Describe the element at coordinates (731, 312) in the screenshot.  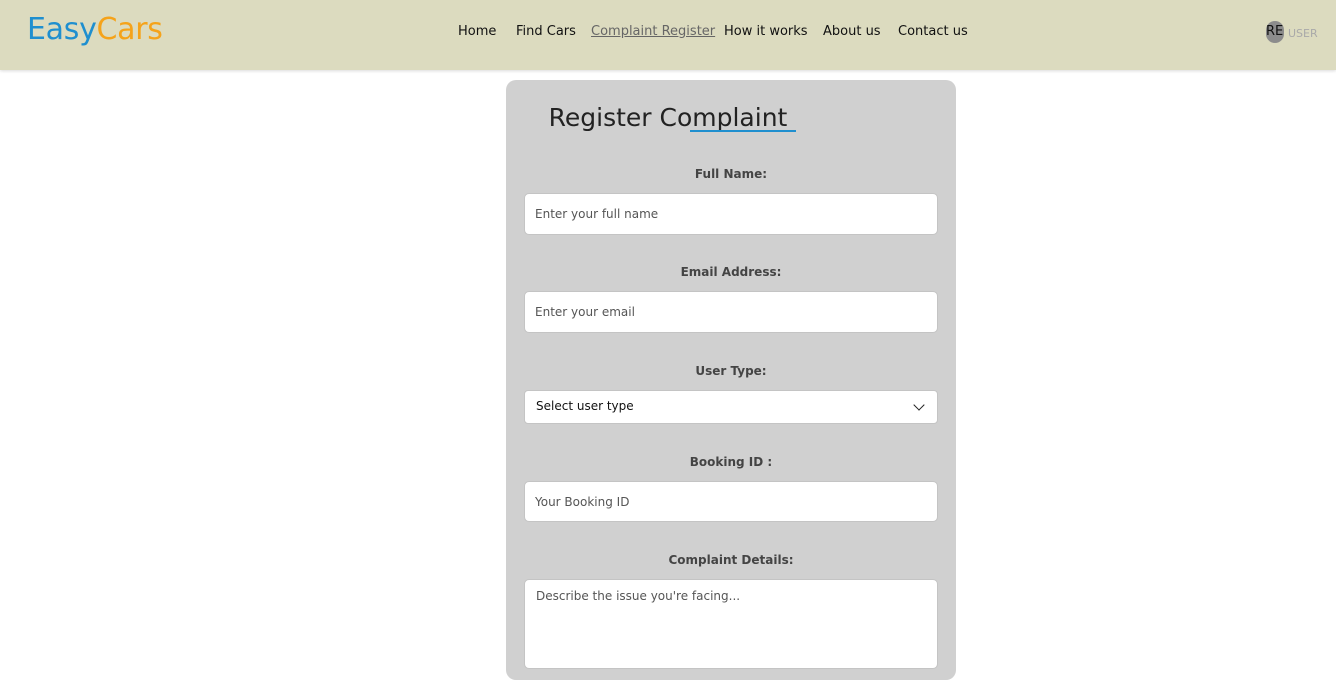
I see `email-input: Enter your email` at that location.